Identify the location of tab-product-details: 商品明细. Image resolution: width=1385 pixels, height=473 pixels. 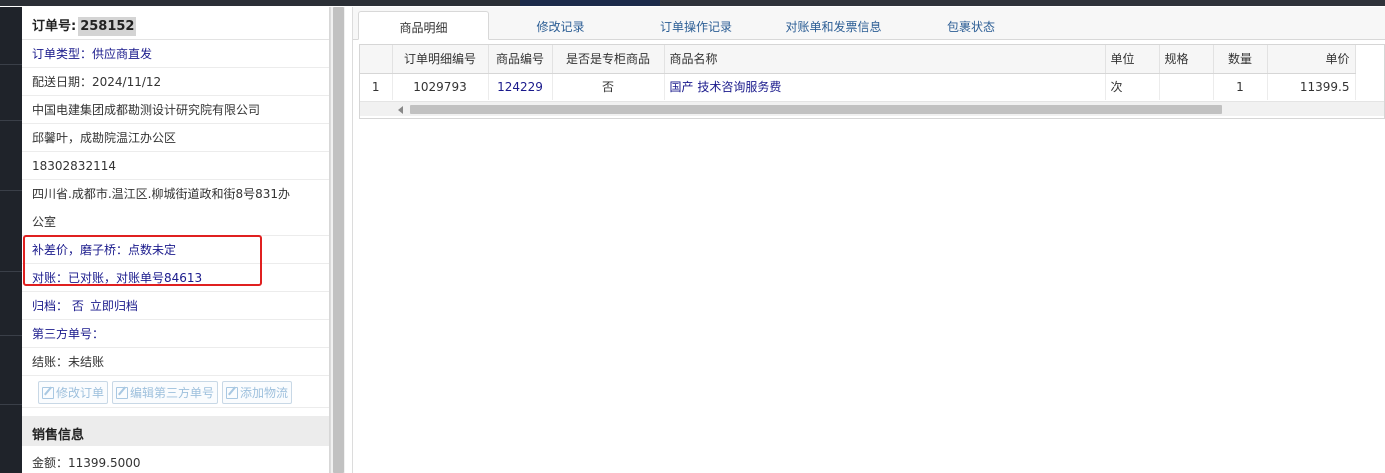
(423, 25).